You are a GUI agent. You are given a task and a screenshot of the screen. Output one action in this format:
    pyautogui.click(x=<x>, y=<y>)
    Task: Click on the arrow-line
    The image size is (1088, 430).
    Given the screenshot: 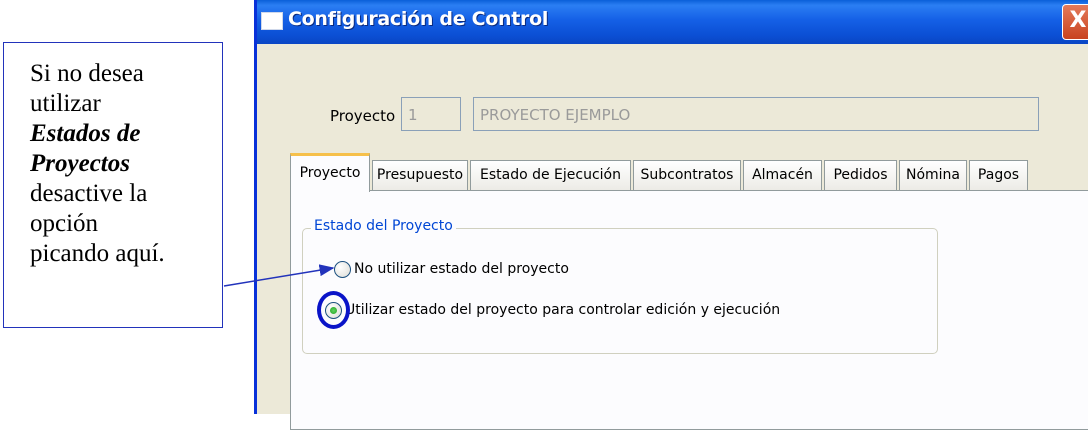 What is the action you would take?
    pyautogui.click(x=279, y=275)
    